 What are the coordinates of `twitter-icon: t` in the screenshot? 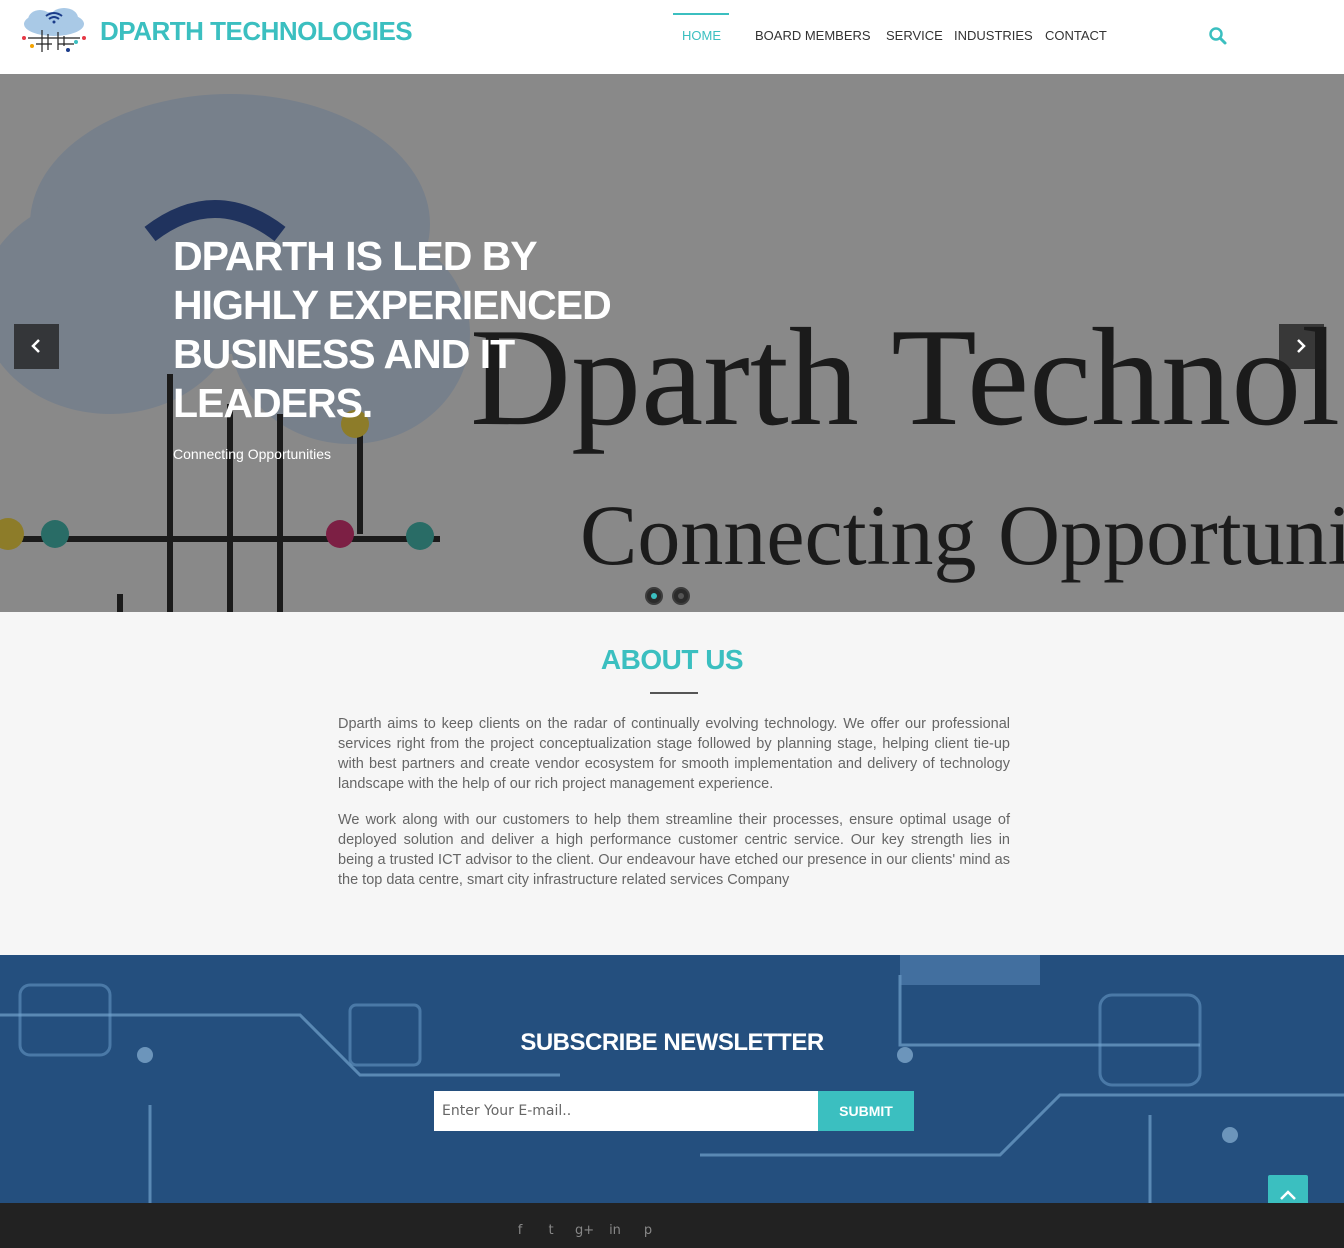 It's located at (551, 1231).